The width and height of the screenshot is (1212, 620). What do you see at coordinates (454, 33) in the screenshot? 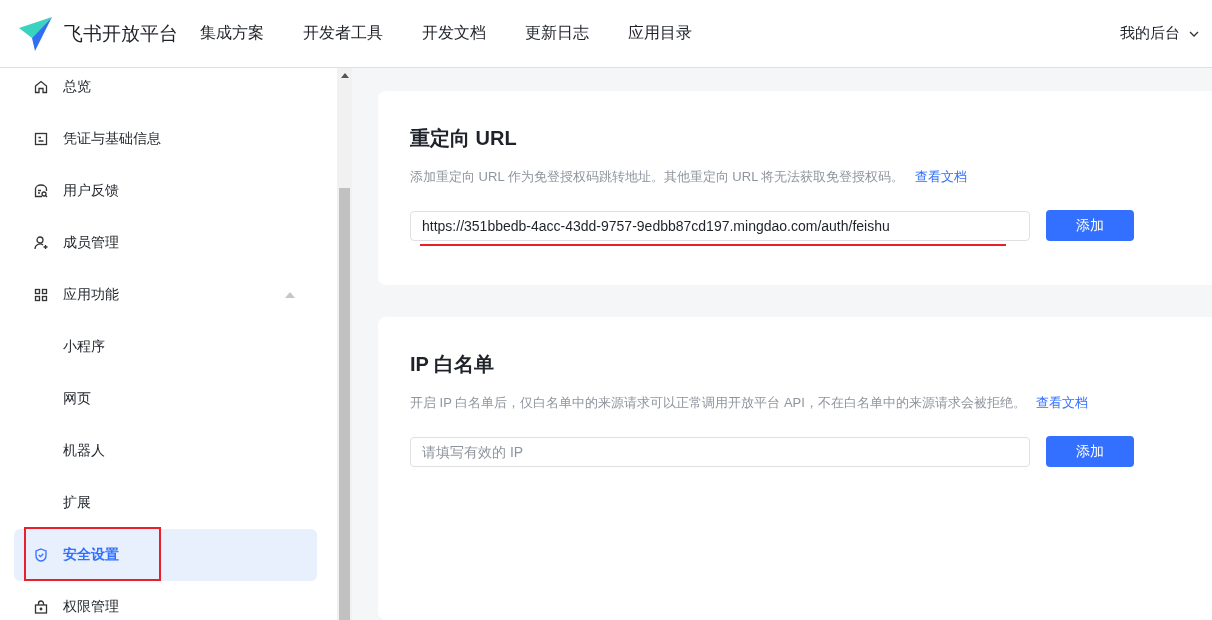
I see `nav-link: 开发文档` at bounding box center [454, 33].